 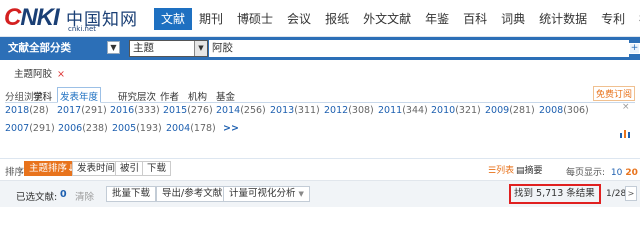 I want to click on year-count: (311), so click(x=307, y=110).